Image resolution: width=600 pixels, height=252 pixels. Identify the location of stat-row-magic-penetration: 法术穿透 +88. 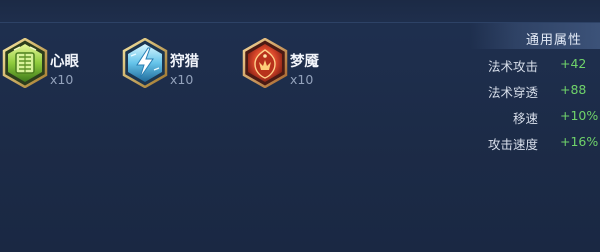
(540, 91).